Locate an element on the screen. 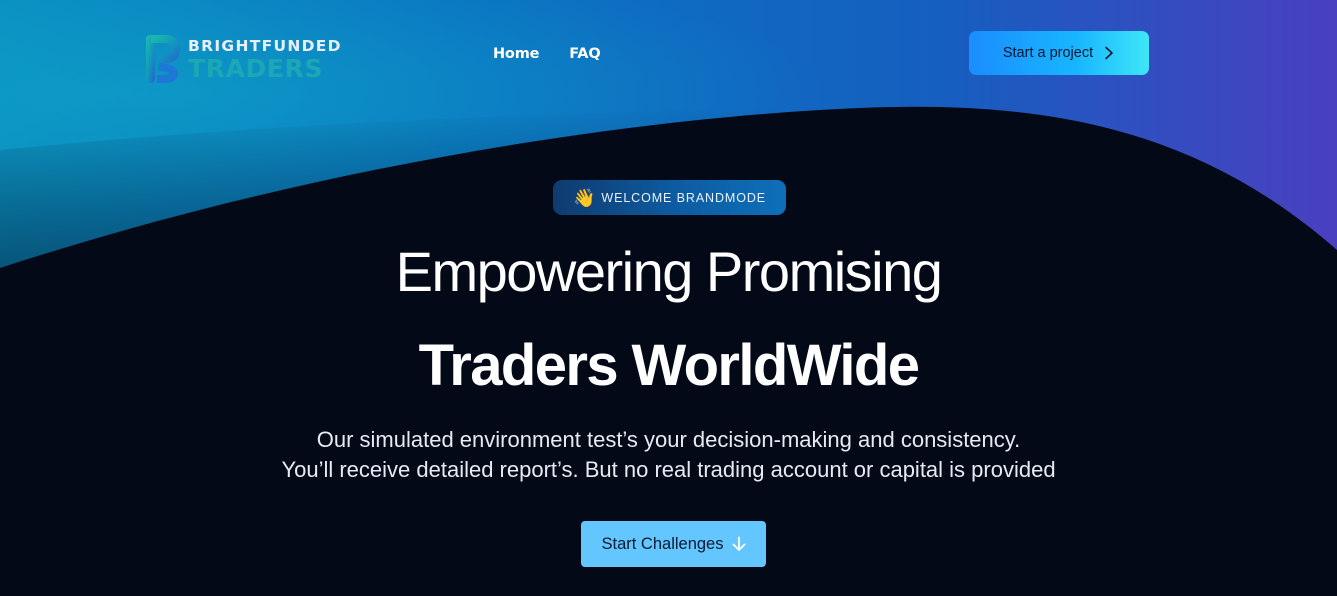 The image size is (1337, 596). arrow-down-icon is located at coordinates (738, 543).